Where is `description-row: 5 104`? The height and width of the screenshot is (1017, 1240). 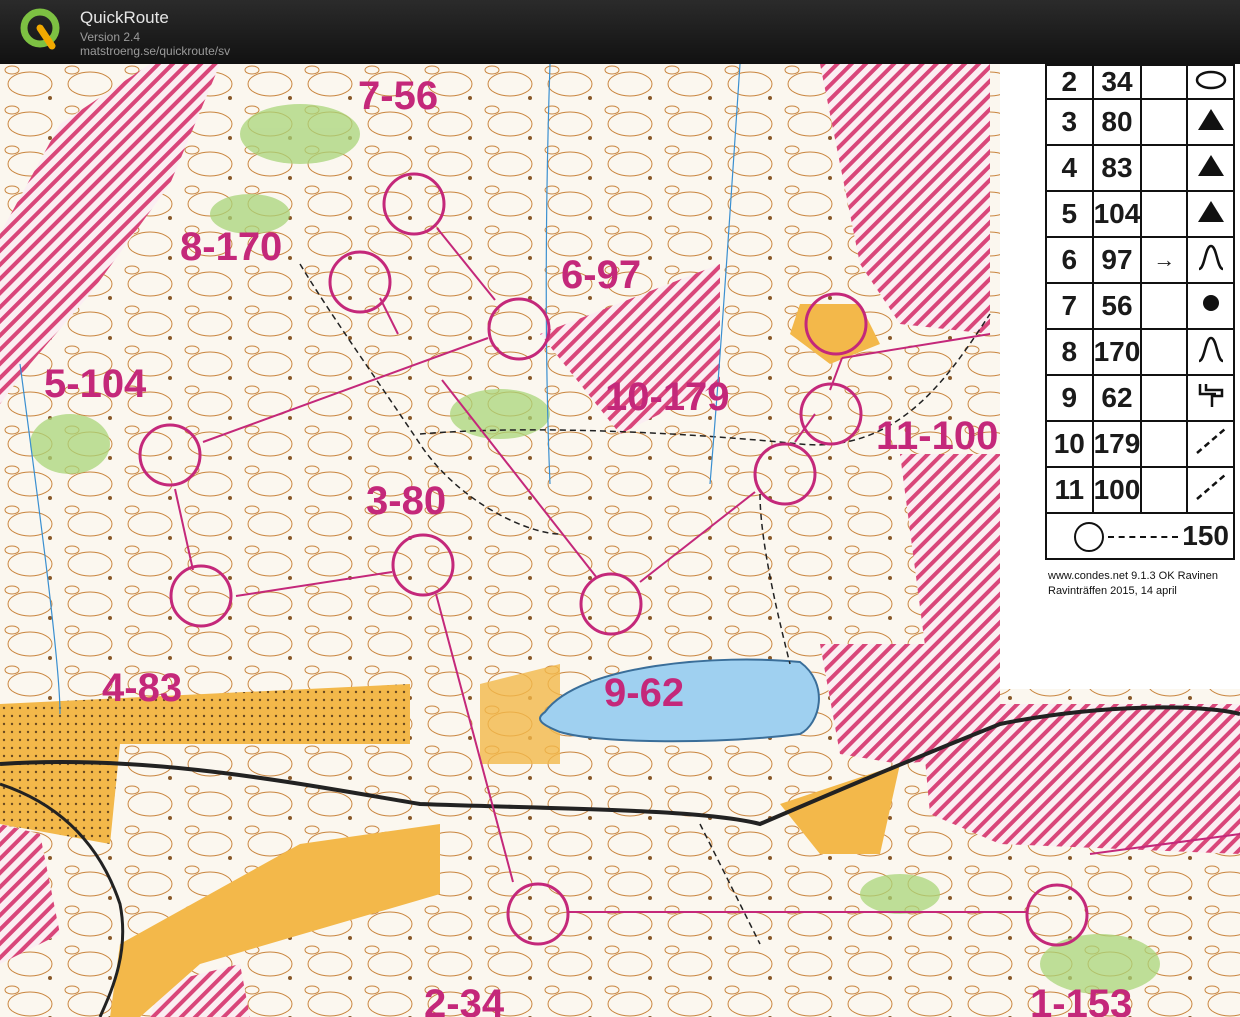 description-row: 5 104 is located at coordinates (1140, 214).